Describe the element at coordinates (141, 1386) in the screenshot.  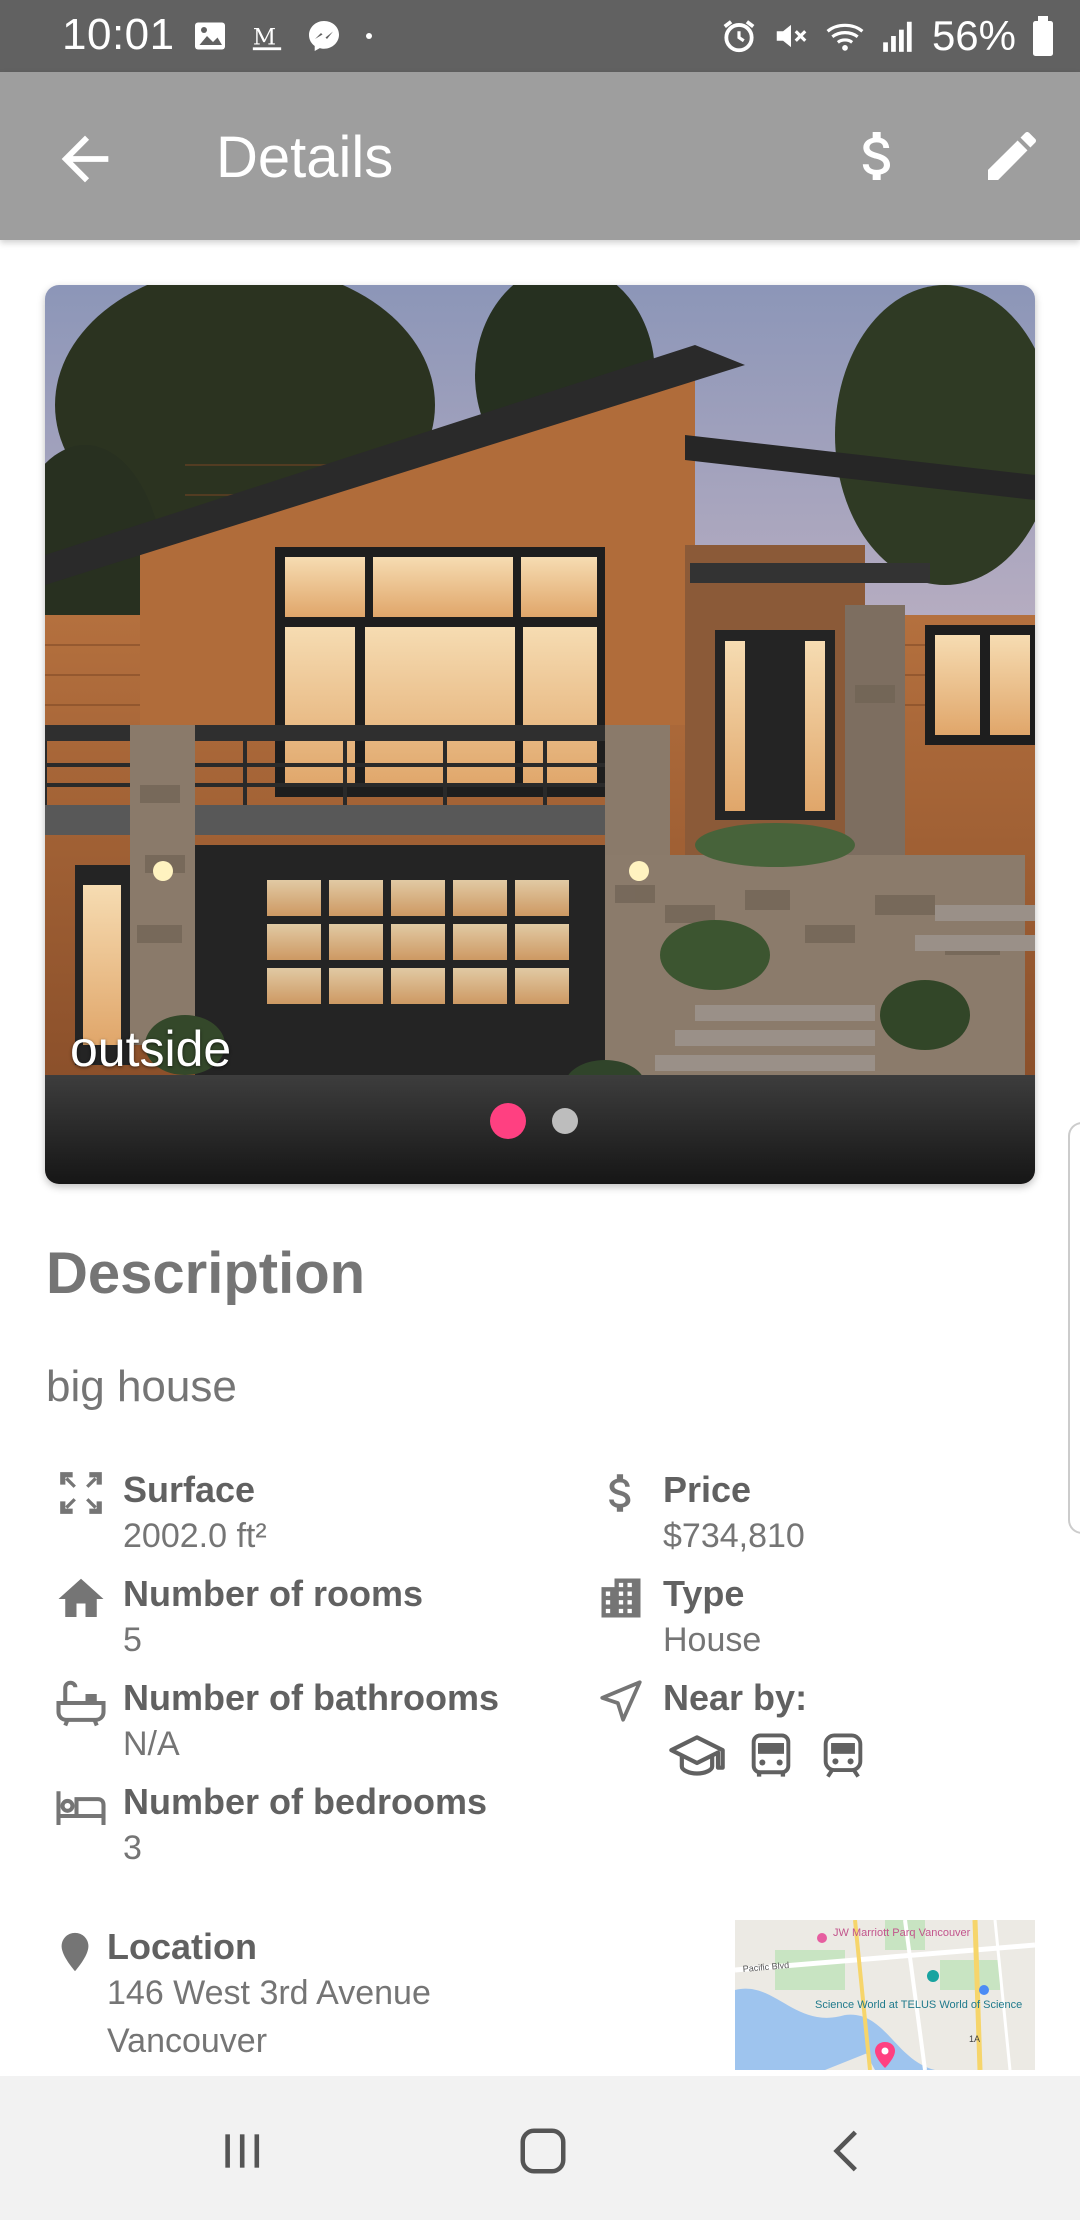
I see `description-text: big house` at that location.